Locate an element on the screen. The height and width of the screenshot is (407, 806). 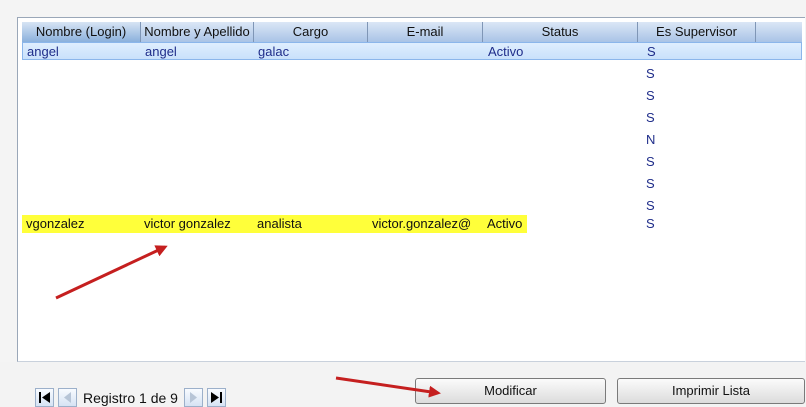
table-row: N is located at coordinates (412, 140).